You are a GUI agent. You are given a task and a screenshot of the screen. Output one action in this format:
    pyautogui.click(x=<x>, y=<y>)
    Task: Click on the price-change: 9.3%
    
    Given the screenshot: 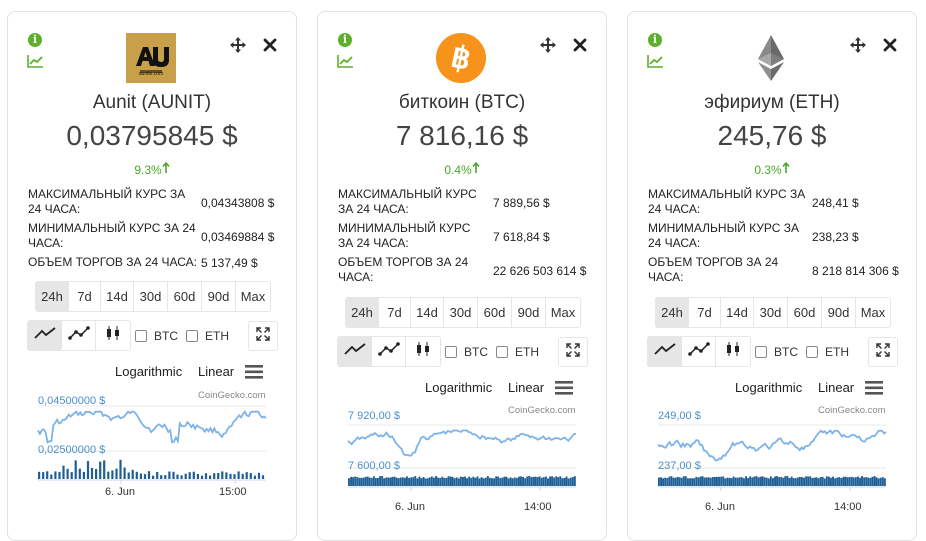 What is the action you would take?
    pyautogui.click(x=152, y=169)
    